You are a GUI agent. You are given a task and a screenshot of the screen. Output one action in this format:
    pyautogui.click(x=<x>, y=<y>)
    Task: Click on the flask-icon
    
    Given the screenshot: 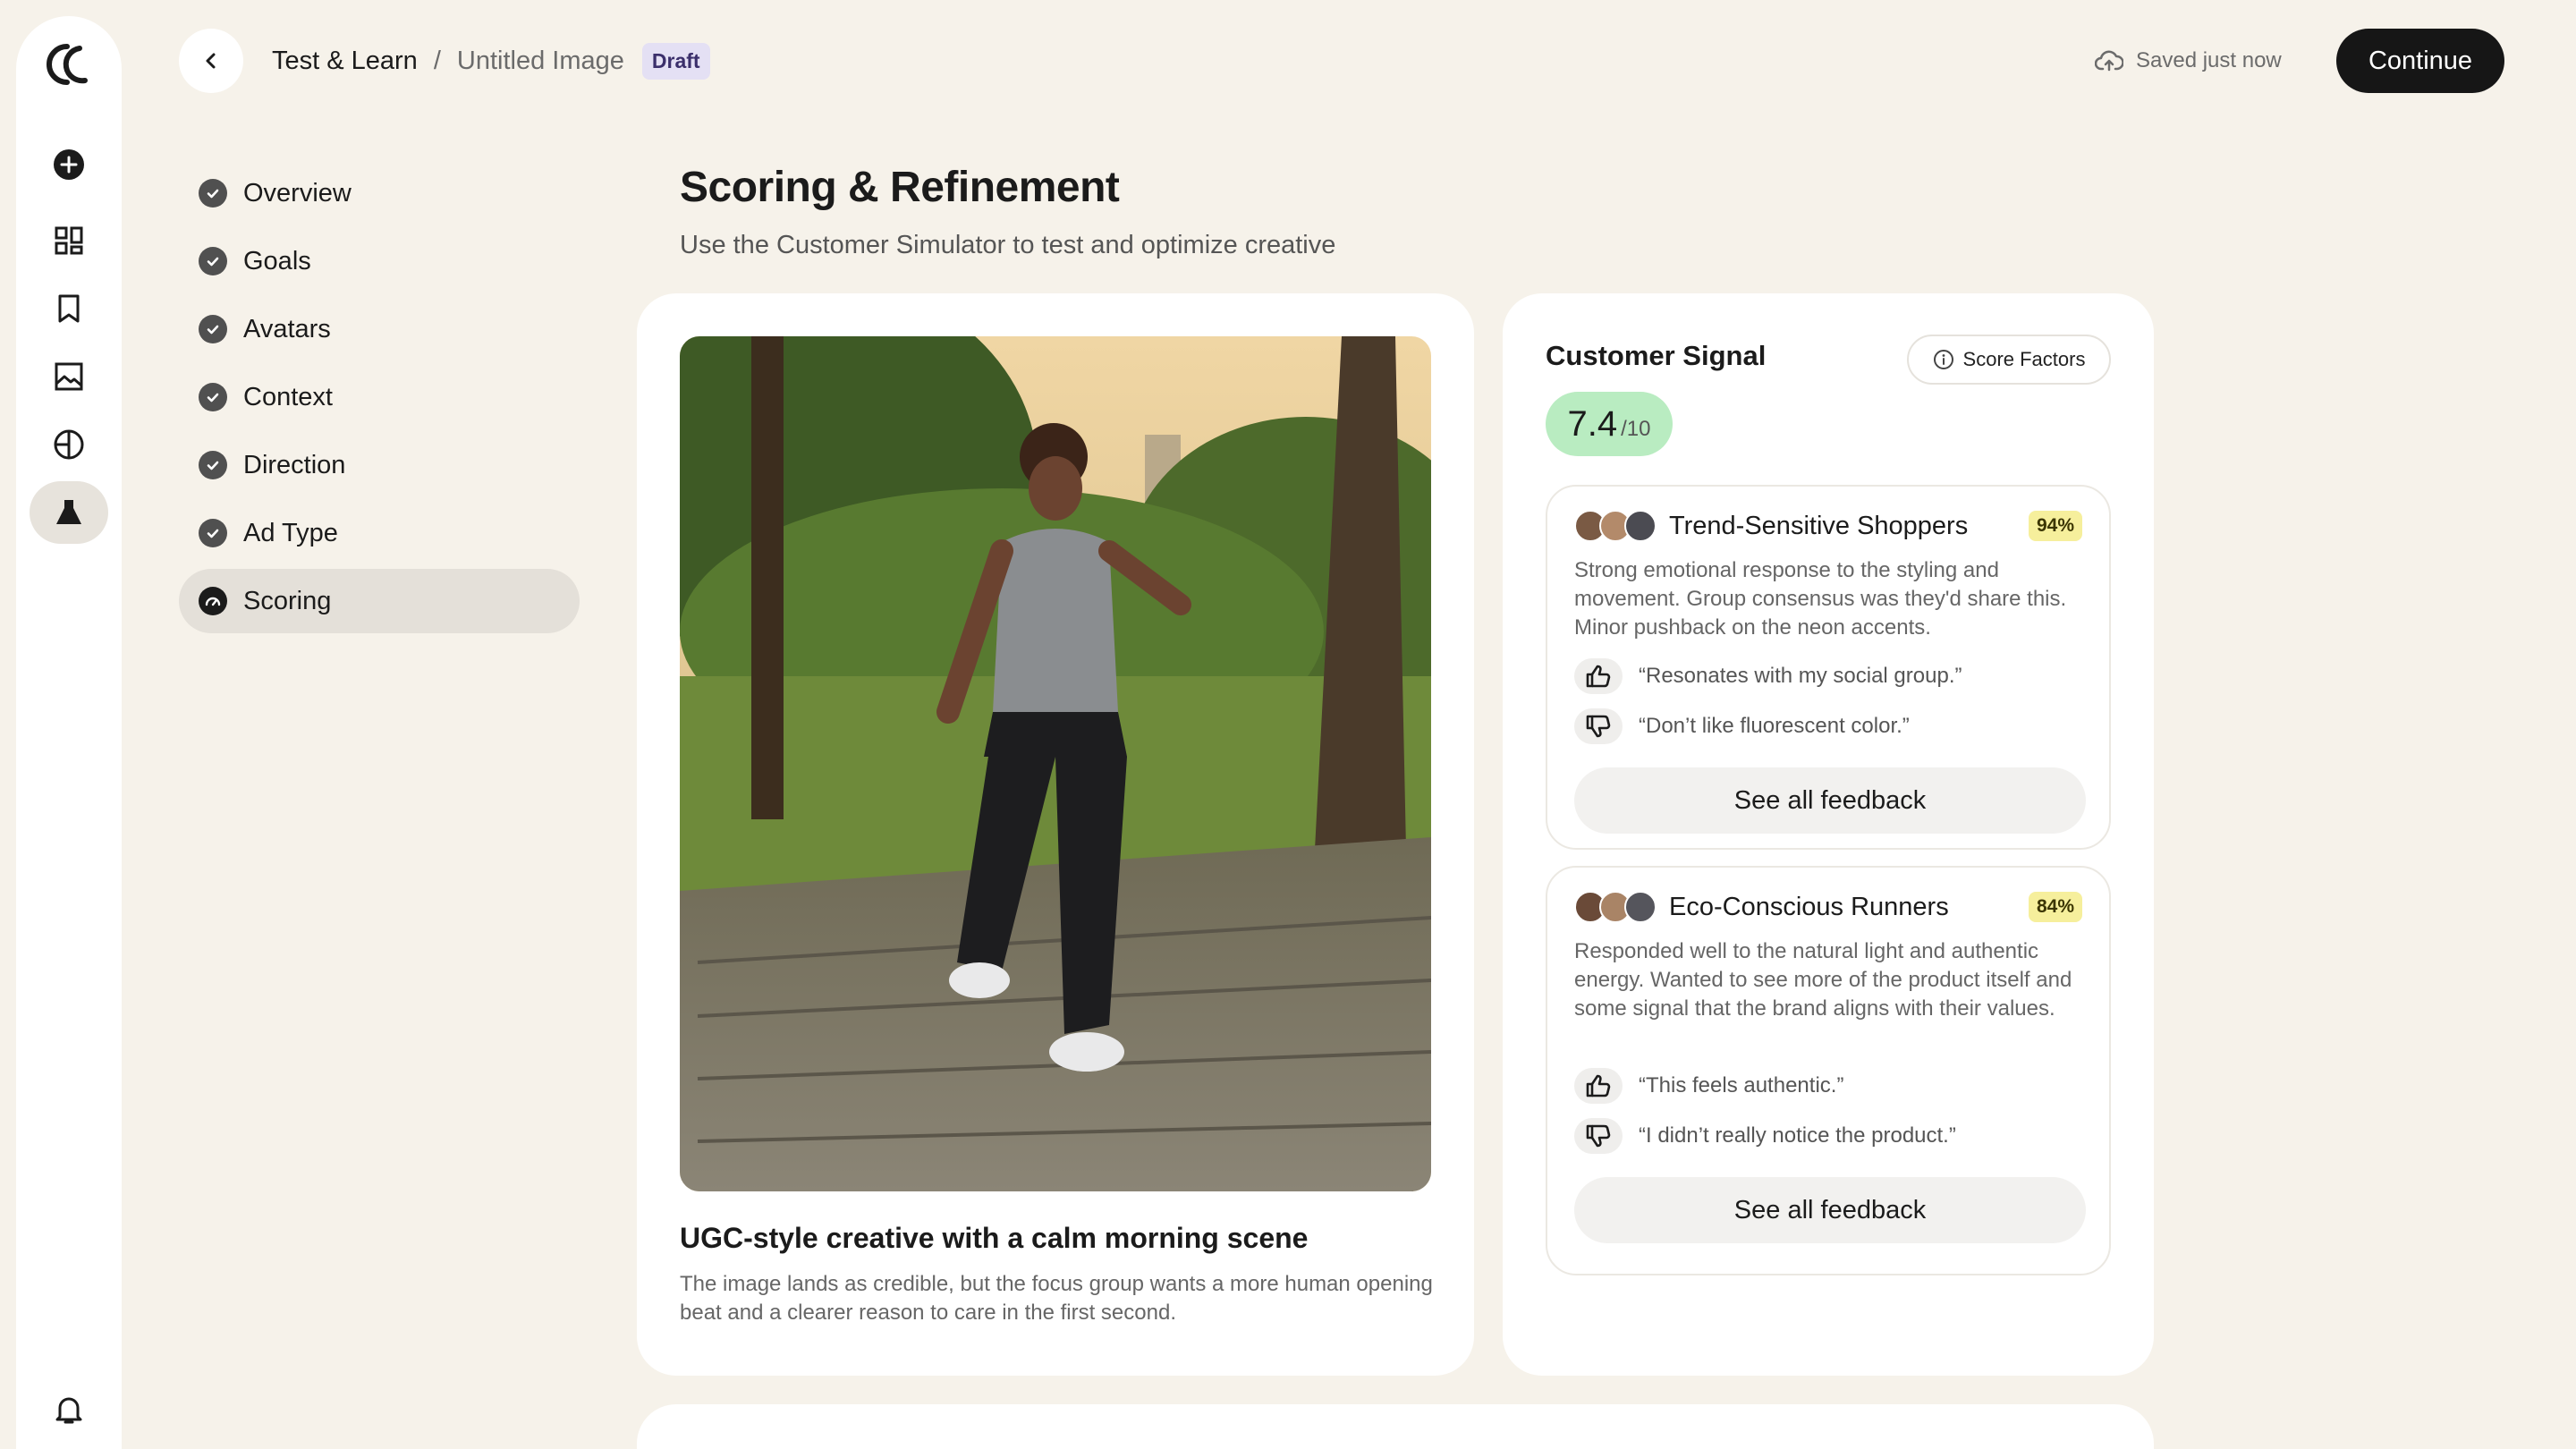 What is the action you would take?
    pyautogui.click(x=69, y=512)
    